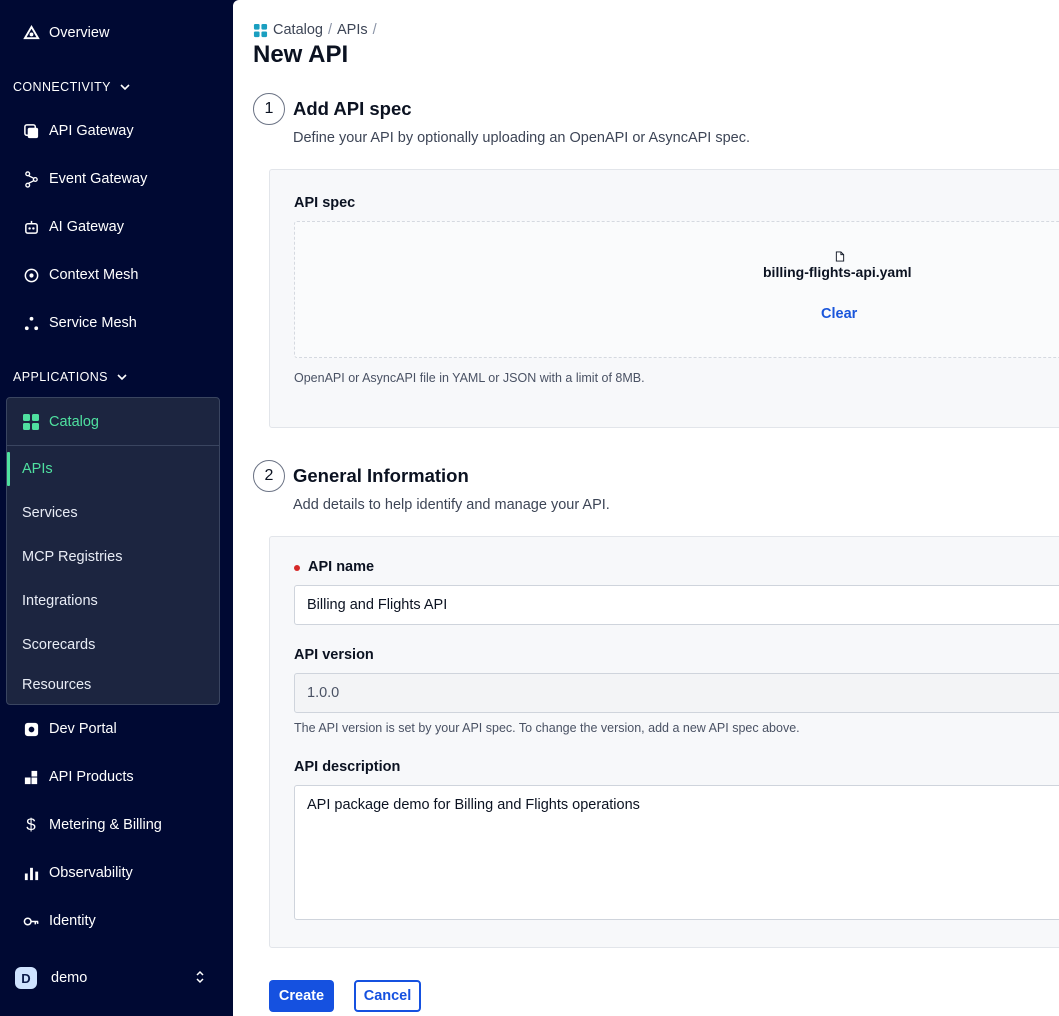 Image resolution: width=1059 pixels, height=1016 pixels. I want to click on nav-item-identity: Identity, so click(110, 921).